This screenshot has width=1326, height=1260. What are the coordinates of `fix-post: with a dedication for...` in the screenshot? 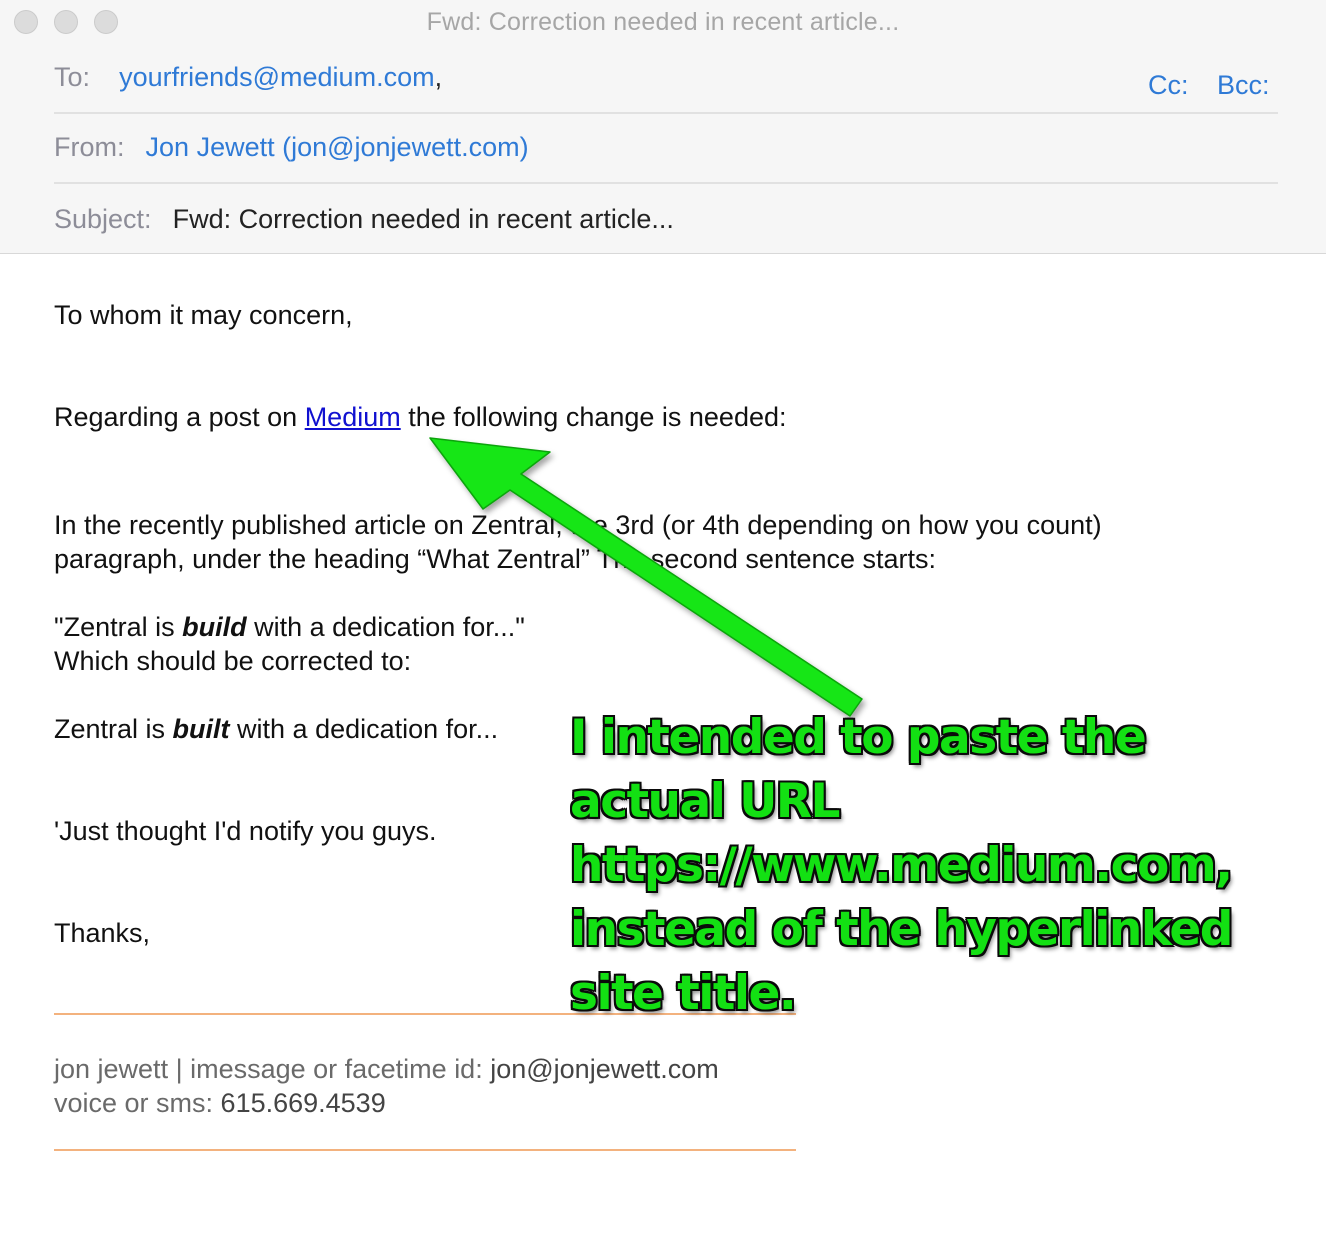 It's located at (364, 729).